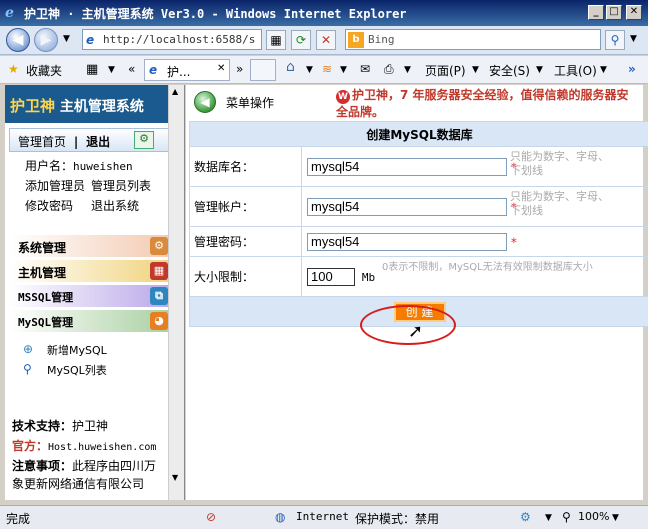  Describe the element at coordinates (548, 518) in the screenshot. I see `zone-dropdown-icon: ▼` at that location.